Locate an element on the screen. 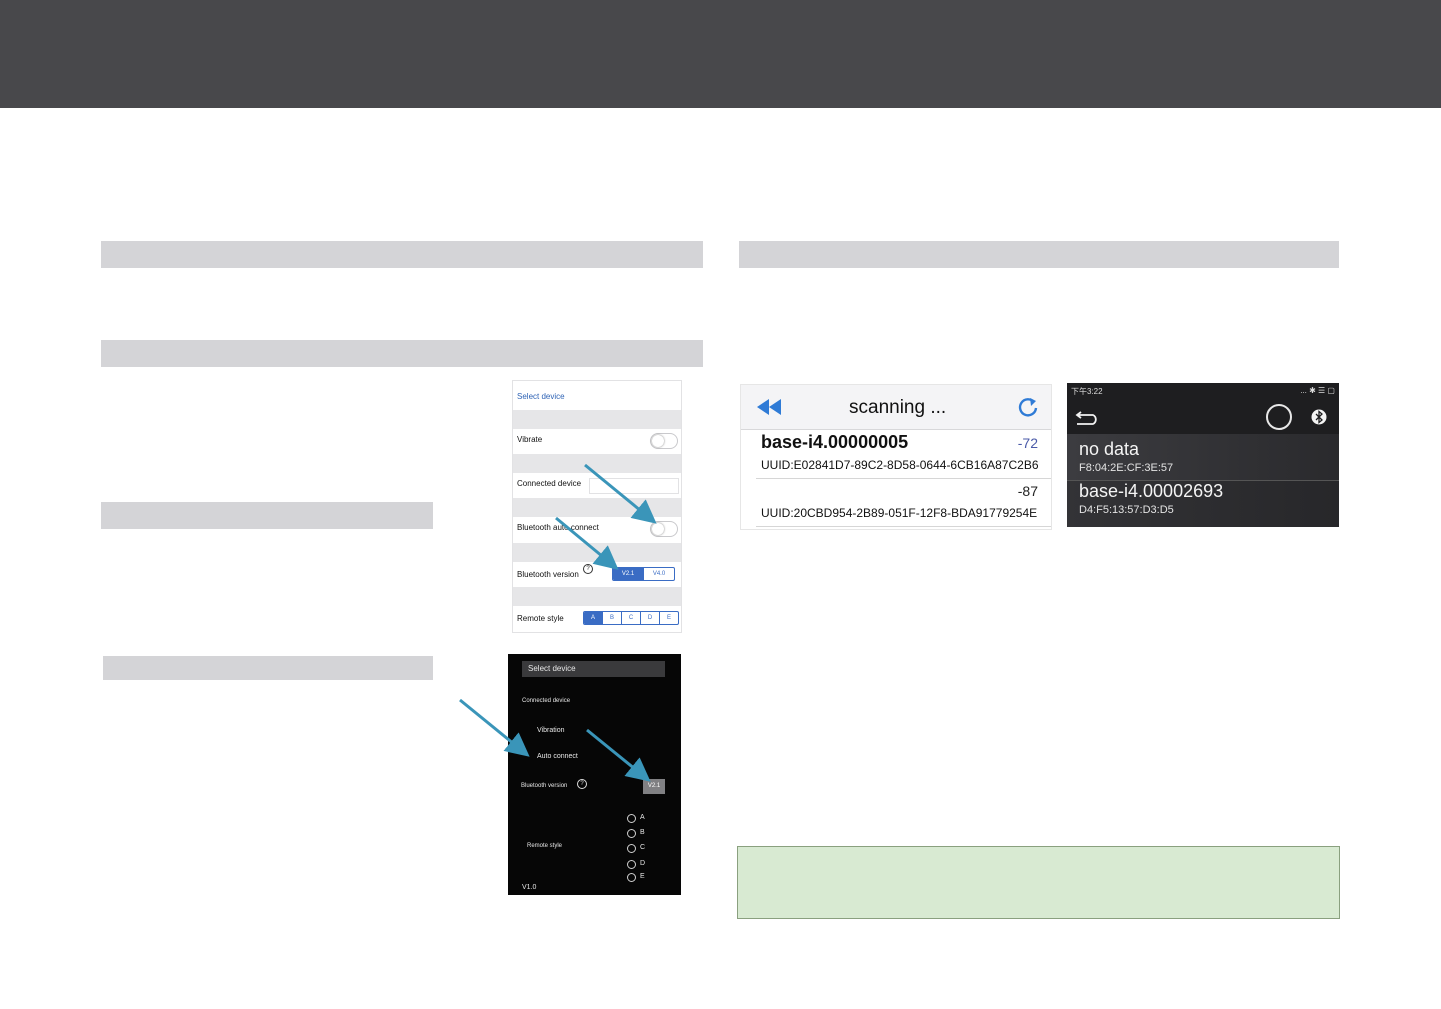 The width and height of the screenshot is (1441, 1009). device-name: no data is located at coordinates (1109, 449).